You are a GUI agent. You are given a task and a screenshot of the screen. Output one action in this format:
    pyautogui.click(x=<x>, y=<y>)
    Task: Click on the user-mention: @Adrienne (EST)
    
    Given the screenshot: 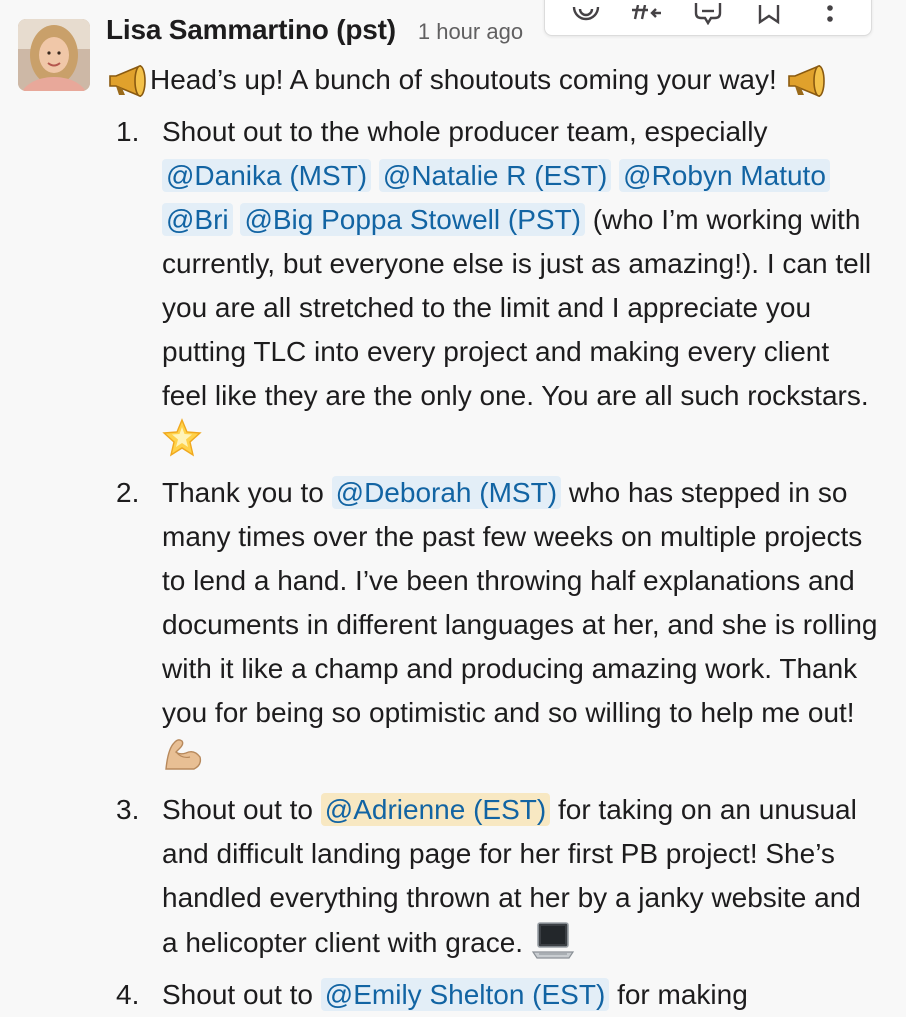 What is the action you would take?
    pyautogui.click(x=435, y=809)
    